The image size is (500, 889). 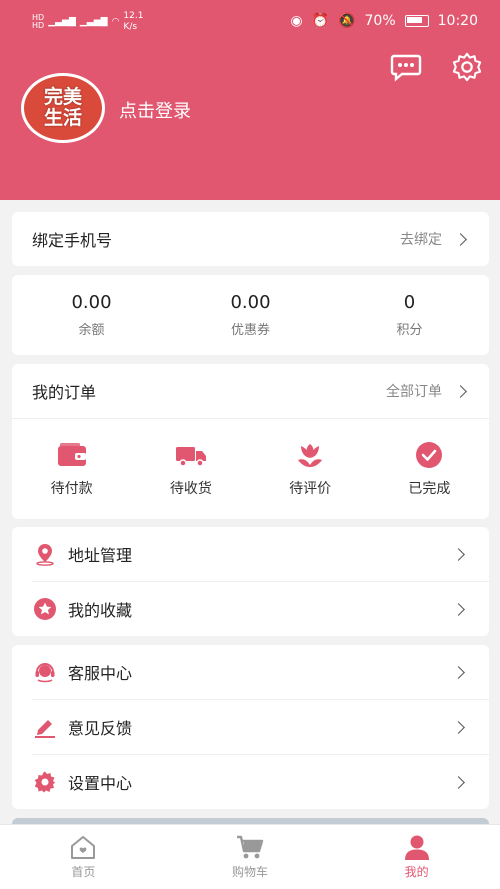 What do you see at coordinates (406, 67) in the screenshot?
I see `chat-icon` at bounding box center [406, 67].